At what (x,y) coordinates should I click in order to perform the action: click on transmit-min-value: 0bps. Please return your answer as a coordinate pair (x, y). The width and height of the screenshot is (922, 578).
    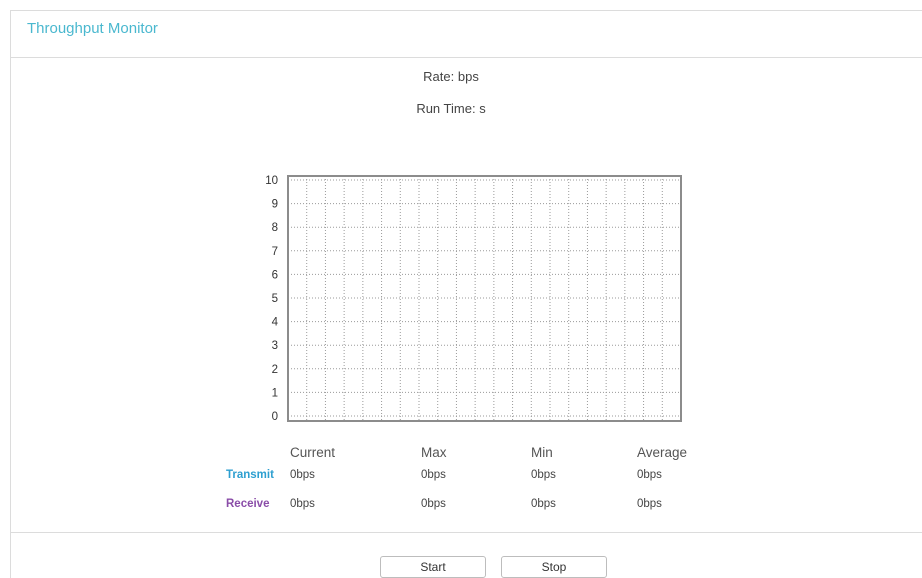
    Looking at the image, I should click on (543, 475).